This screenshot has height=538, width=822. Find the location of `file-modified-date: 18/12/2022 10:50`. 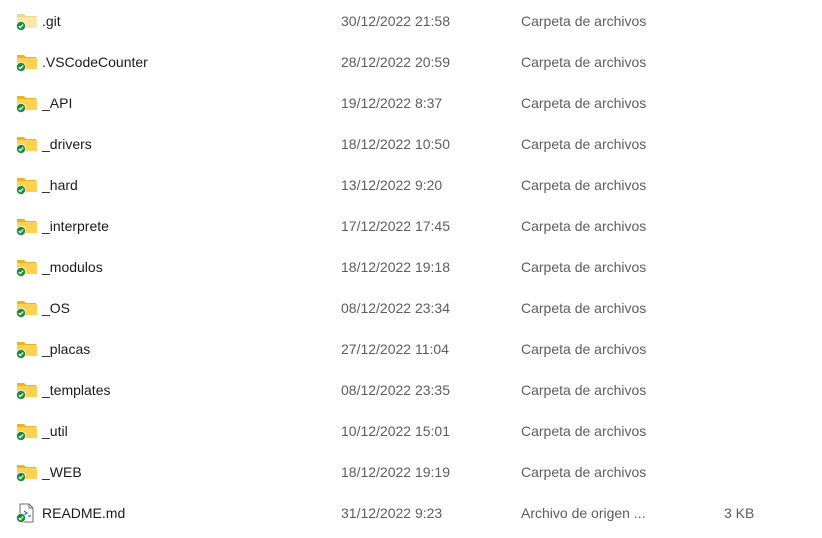

file-modified-date: 18/12/2022 10:50 is located at coordinates (395, 144).